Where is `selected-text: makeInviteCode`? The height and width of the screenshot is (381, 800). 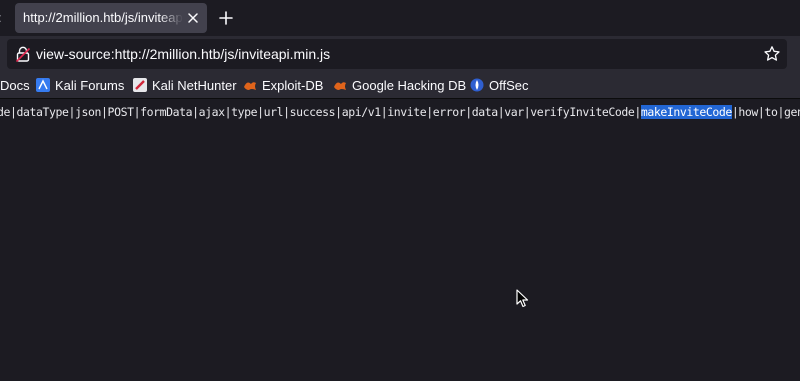 selected-text: makeInviteCode is located at coordinates (686, 112).